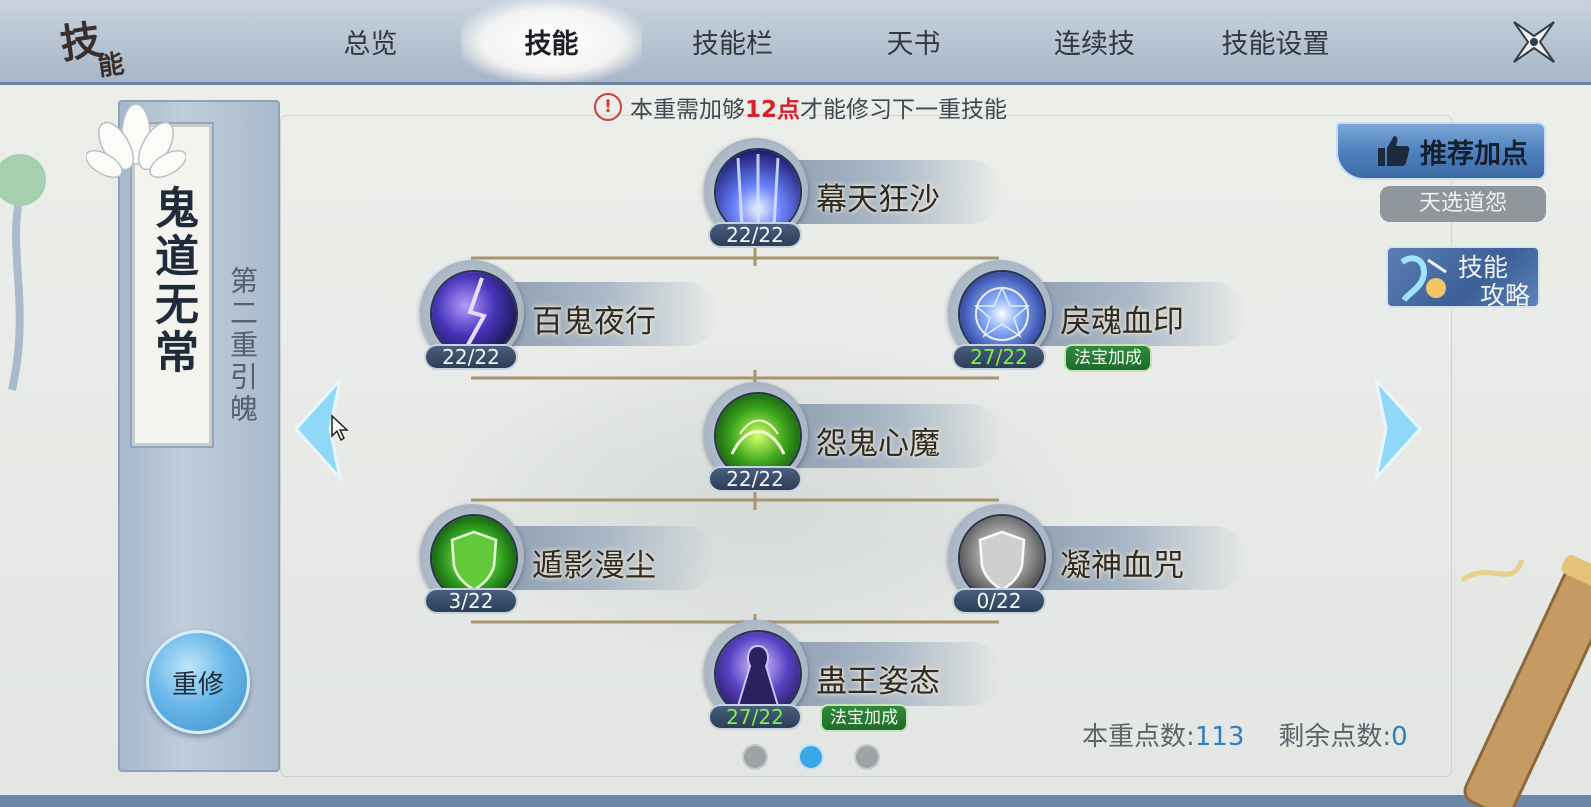  I want to click on tier-label: 第二重引魄, so click(242, 346).